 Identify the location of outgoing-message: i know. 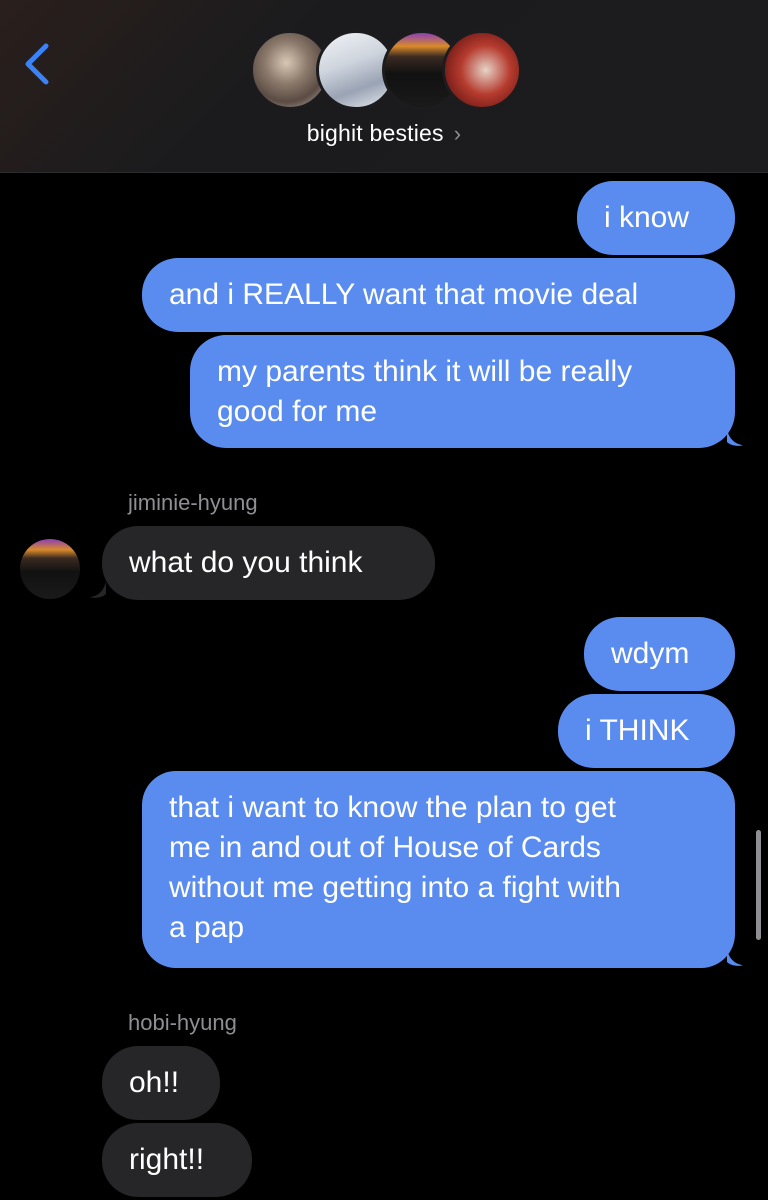
(656, 218).